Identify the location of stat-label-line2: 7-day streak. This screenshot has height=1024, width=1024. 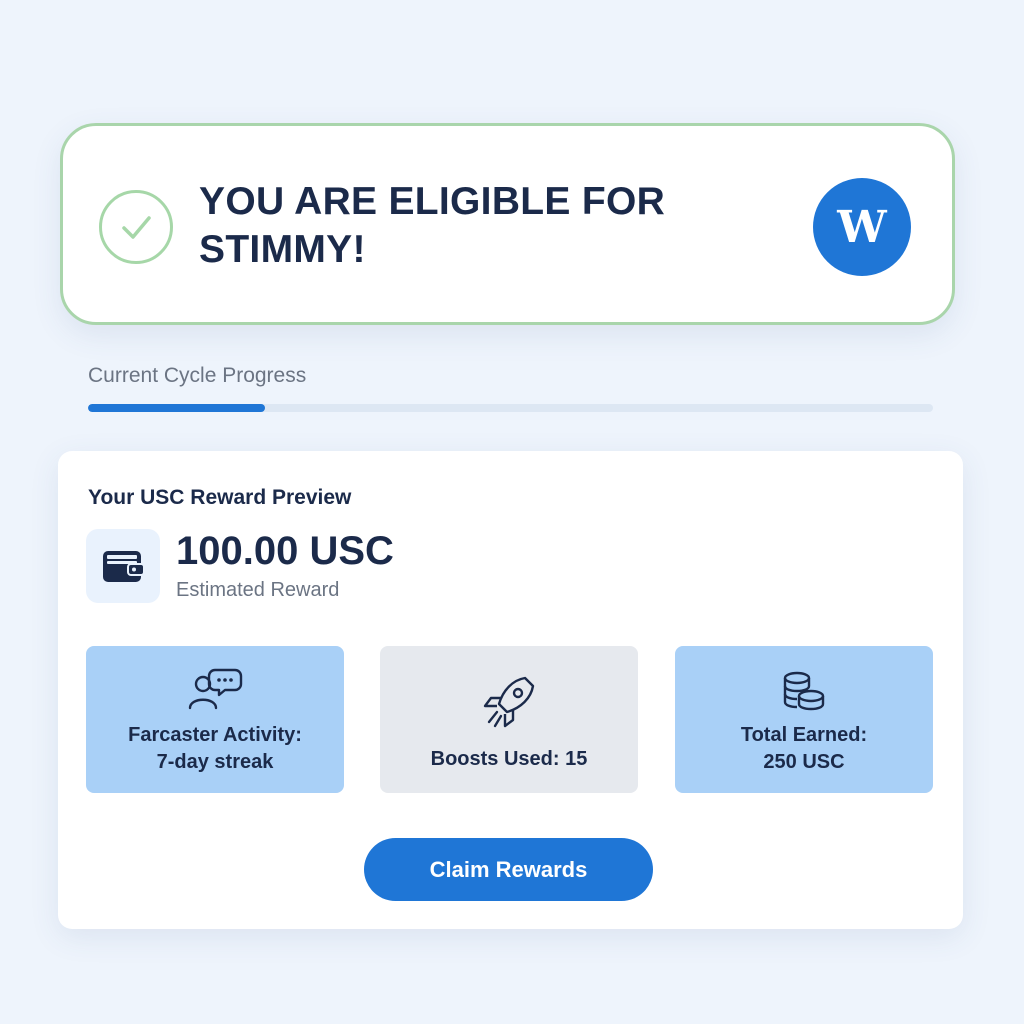
(215, 762).